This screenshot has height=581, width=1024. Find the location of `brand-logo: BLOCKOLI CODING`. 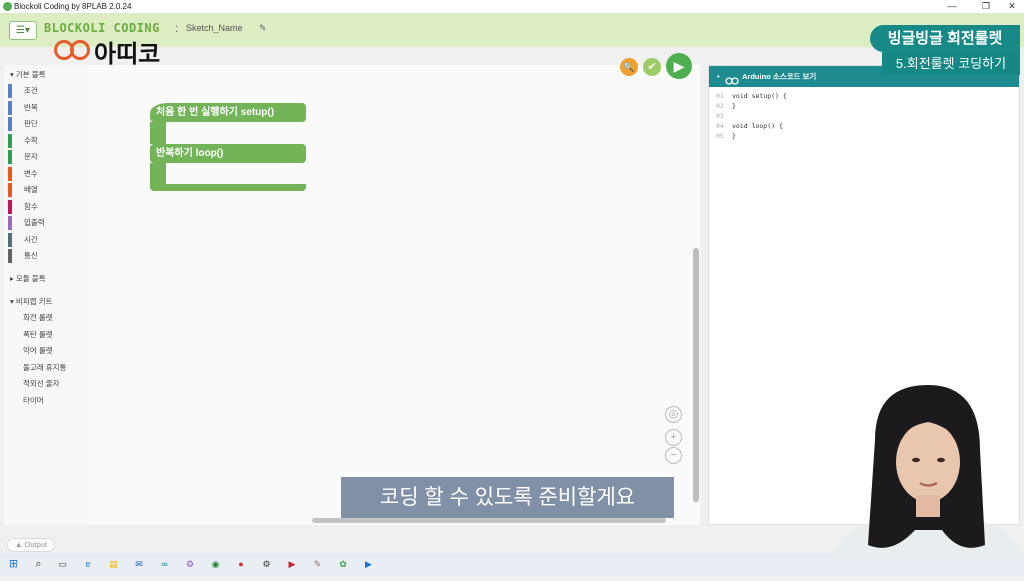

brand-logo: BLOCKOLI CODING is located at coordinates (102, 28).